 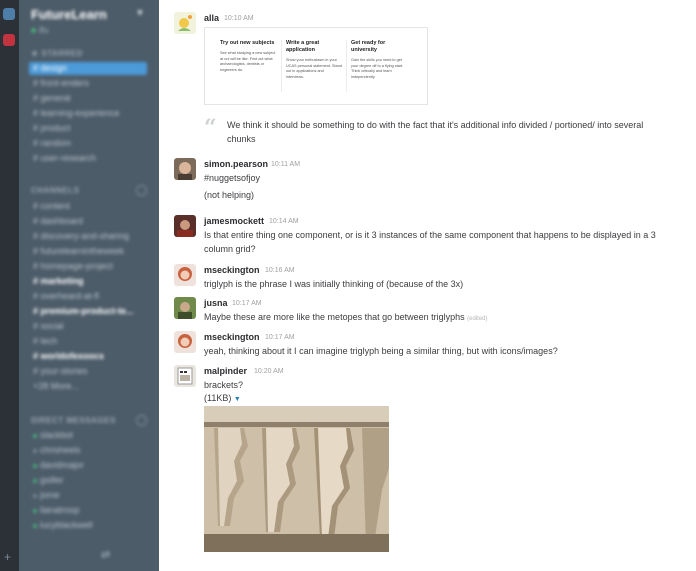 I want to click on edited-label: (edited), so click(x=477, y=319).